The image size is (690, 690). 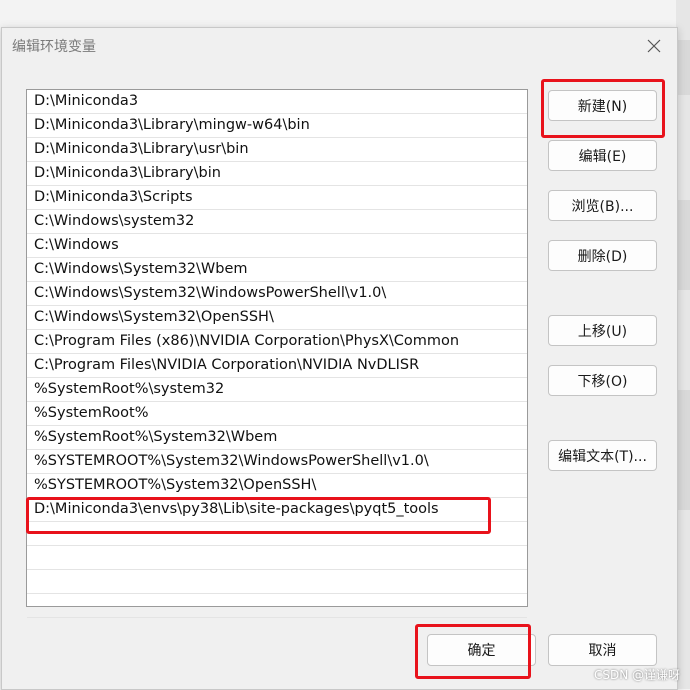 What do you see at coordinates (602, 380) in the screenshot?
I see `move-down-button: 下移(O)` at bounding box center [602, 380].